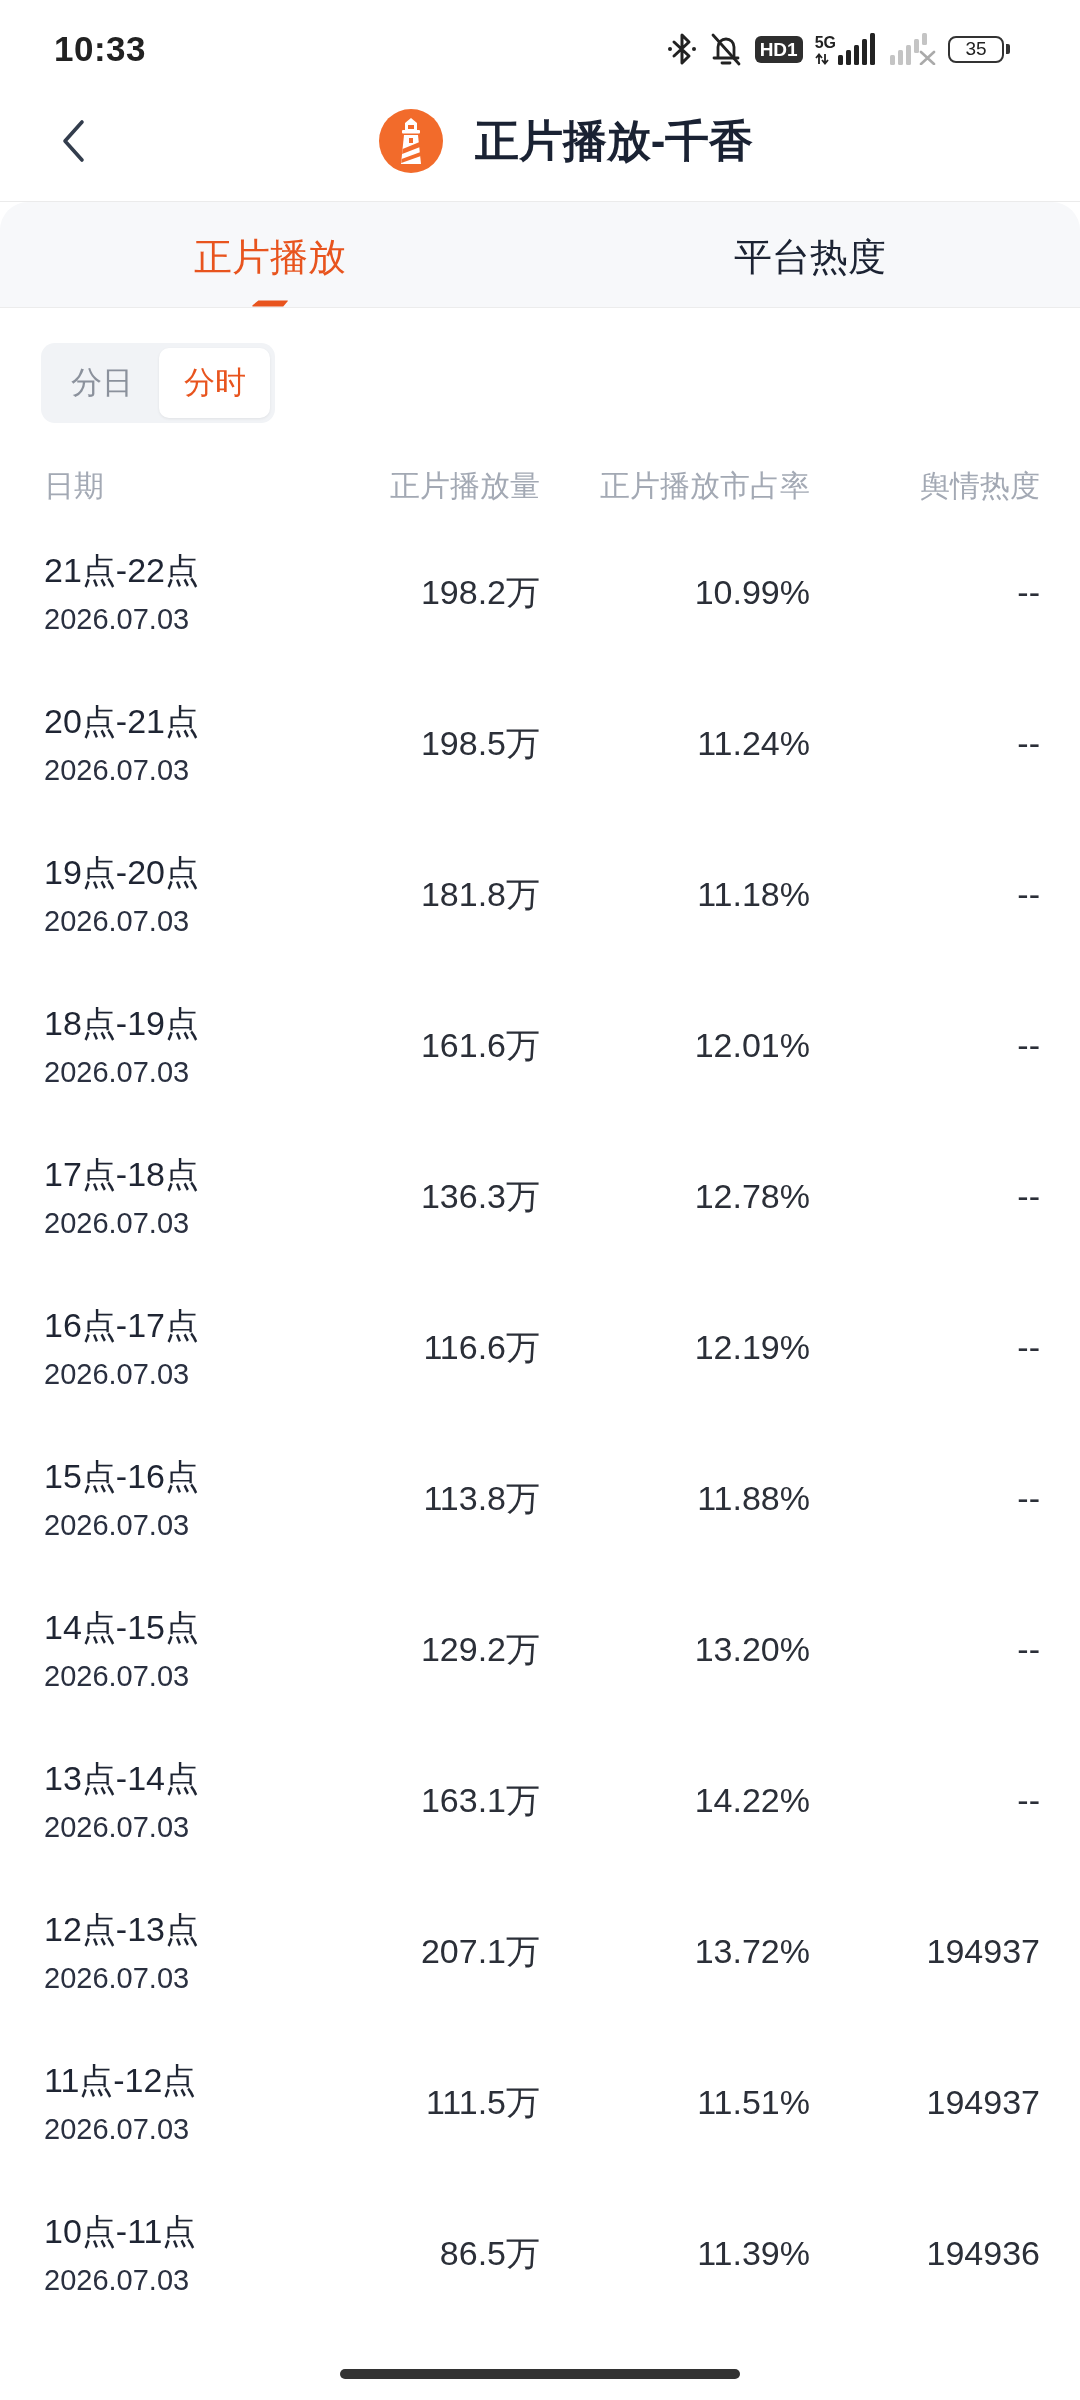  Describe the element at coordinates (121, 570) in the screenshot. I see `time-range-text: 21点-22点` at that location.